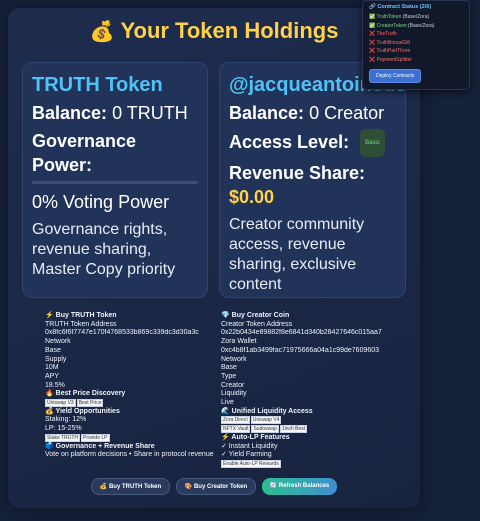  What do you see at coordinates (297, 173) in the screenshot?
I see `revenue-share-label: Revenue Share:` at bounding box center [297, 173].